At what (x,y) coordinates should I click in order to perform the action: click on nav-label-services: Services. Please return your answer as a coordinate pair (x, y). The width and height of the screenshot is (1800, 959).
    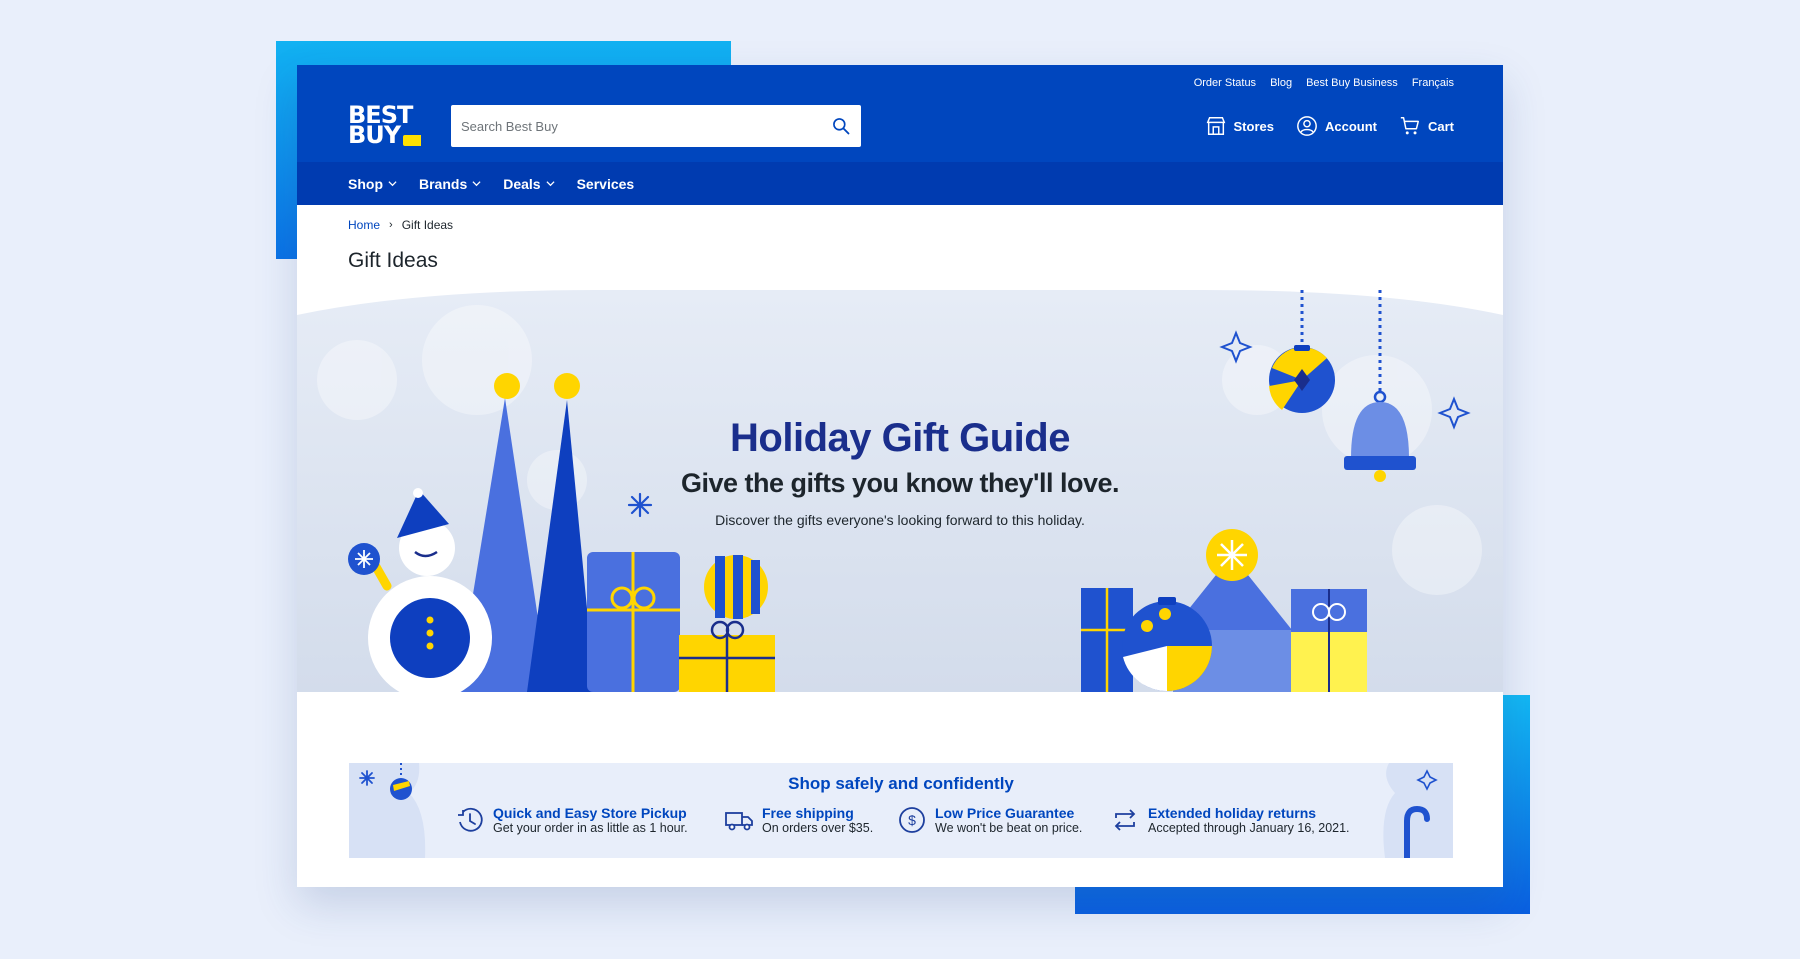
    Looking at the image, I should click on (605, 183).